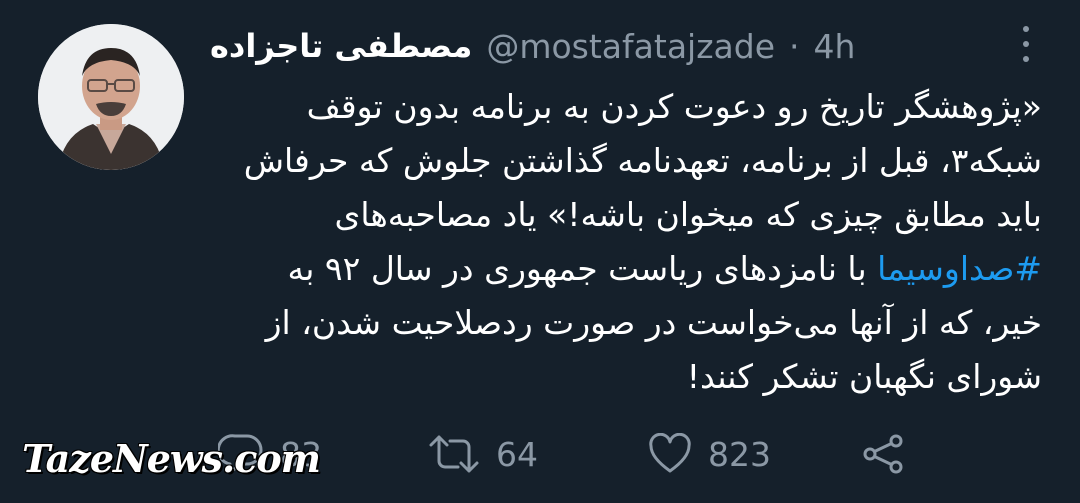 The height and width of the screenshot is (503, 1080). I want to click on author-name: مصطفی تاجزاده, so click(341, 46).